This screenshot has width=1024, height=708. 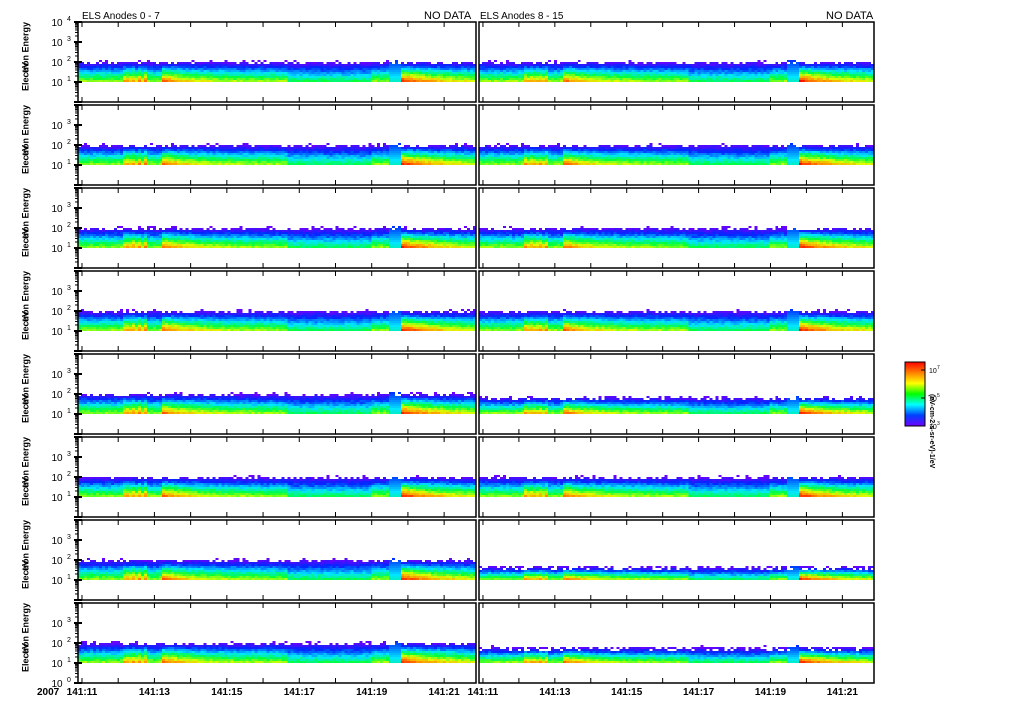 What do you see at coordinates (69, 680) in the screenshot?
I see `y-tick-exponent: 0` at bounding box center [69, 680].